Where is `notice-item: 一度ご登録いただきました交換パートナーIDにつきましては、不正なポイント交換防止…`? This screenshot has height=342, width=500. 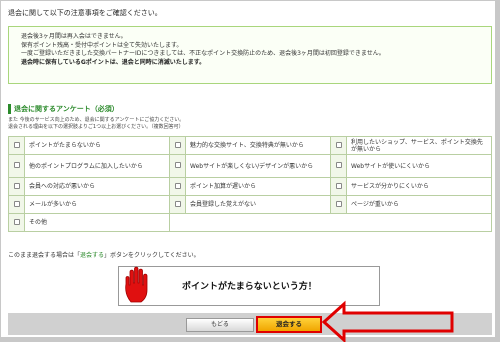 notice-item: 一度ご登録いただきました交換パートナーIDにつきましては、不正なポイント交換防止… is located at coordinates (203, 53).